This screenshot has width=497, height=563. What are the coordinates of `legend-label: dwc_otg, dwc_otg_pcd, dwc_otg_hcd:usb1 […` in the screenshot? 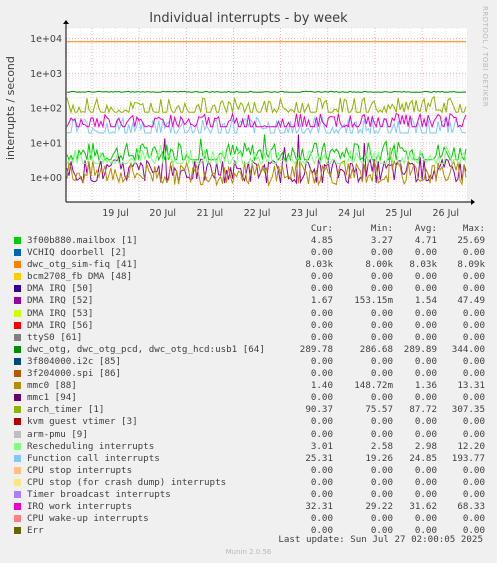 It's located at (146, 349).